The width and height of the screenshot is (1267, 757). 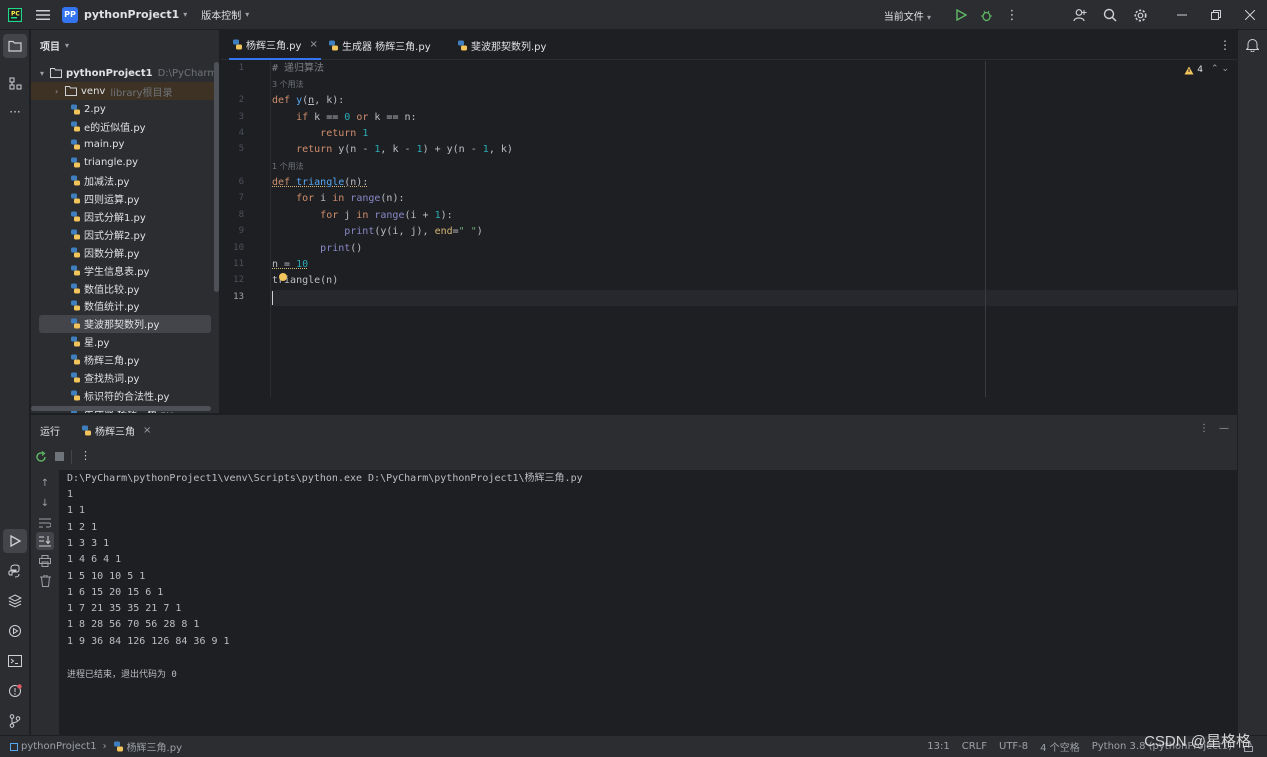 I want to click on line-number: 5, so click(x=241, y=149).